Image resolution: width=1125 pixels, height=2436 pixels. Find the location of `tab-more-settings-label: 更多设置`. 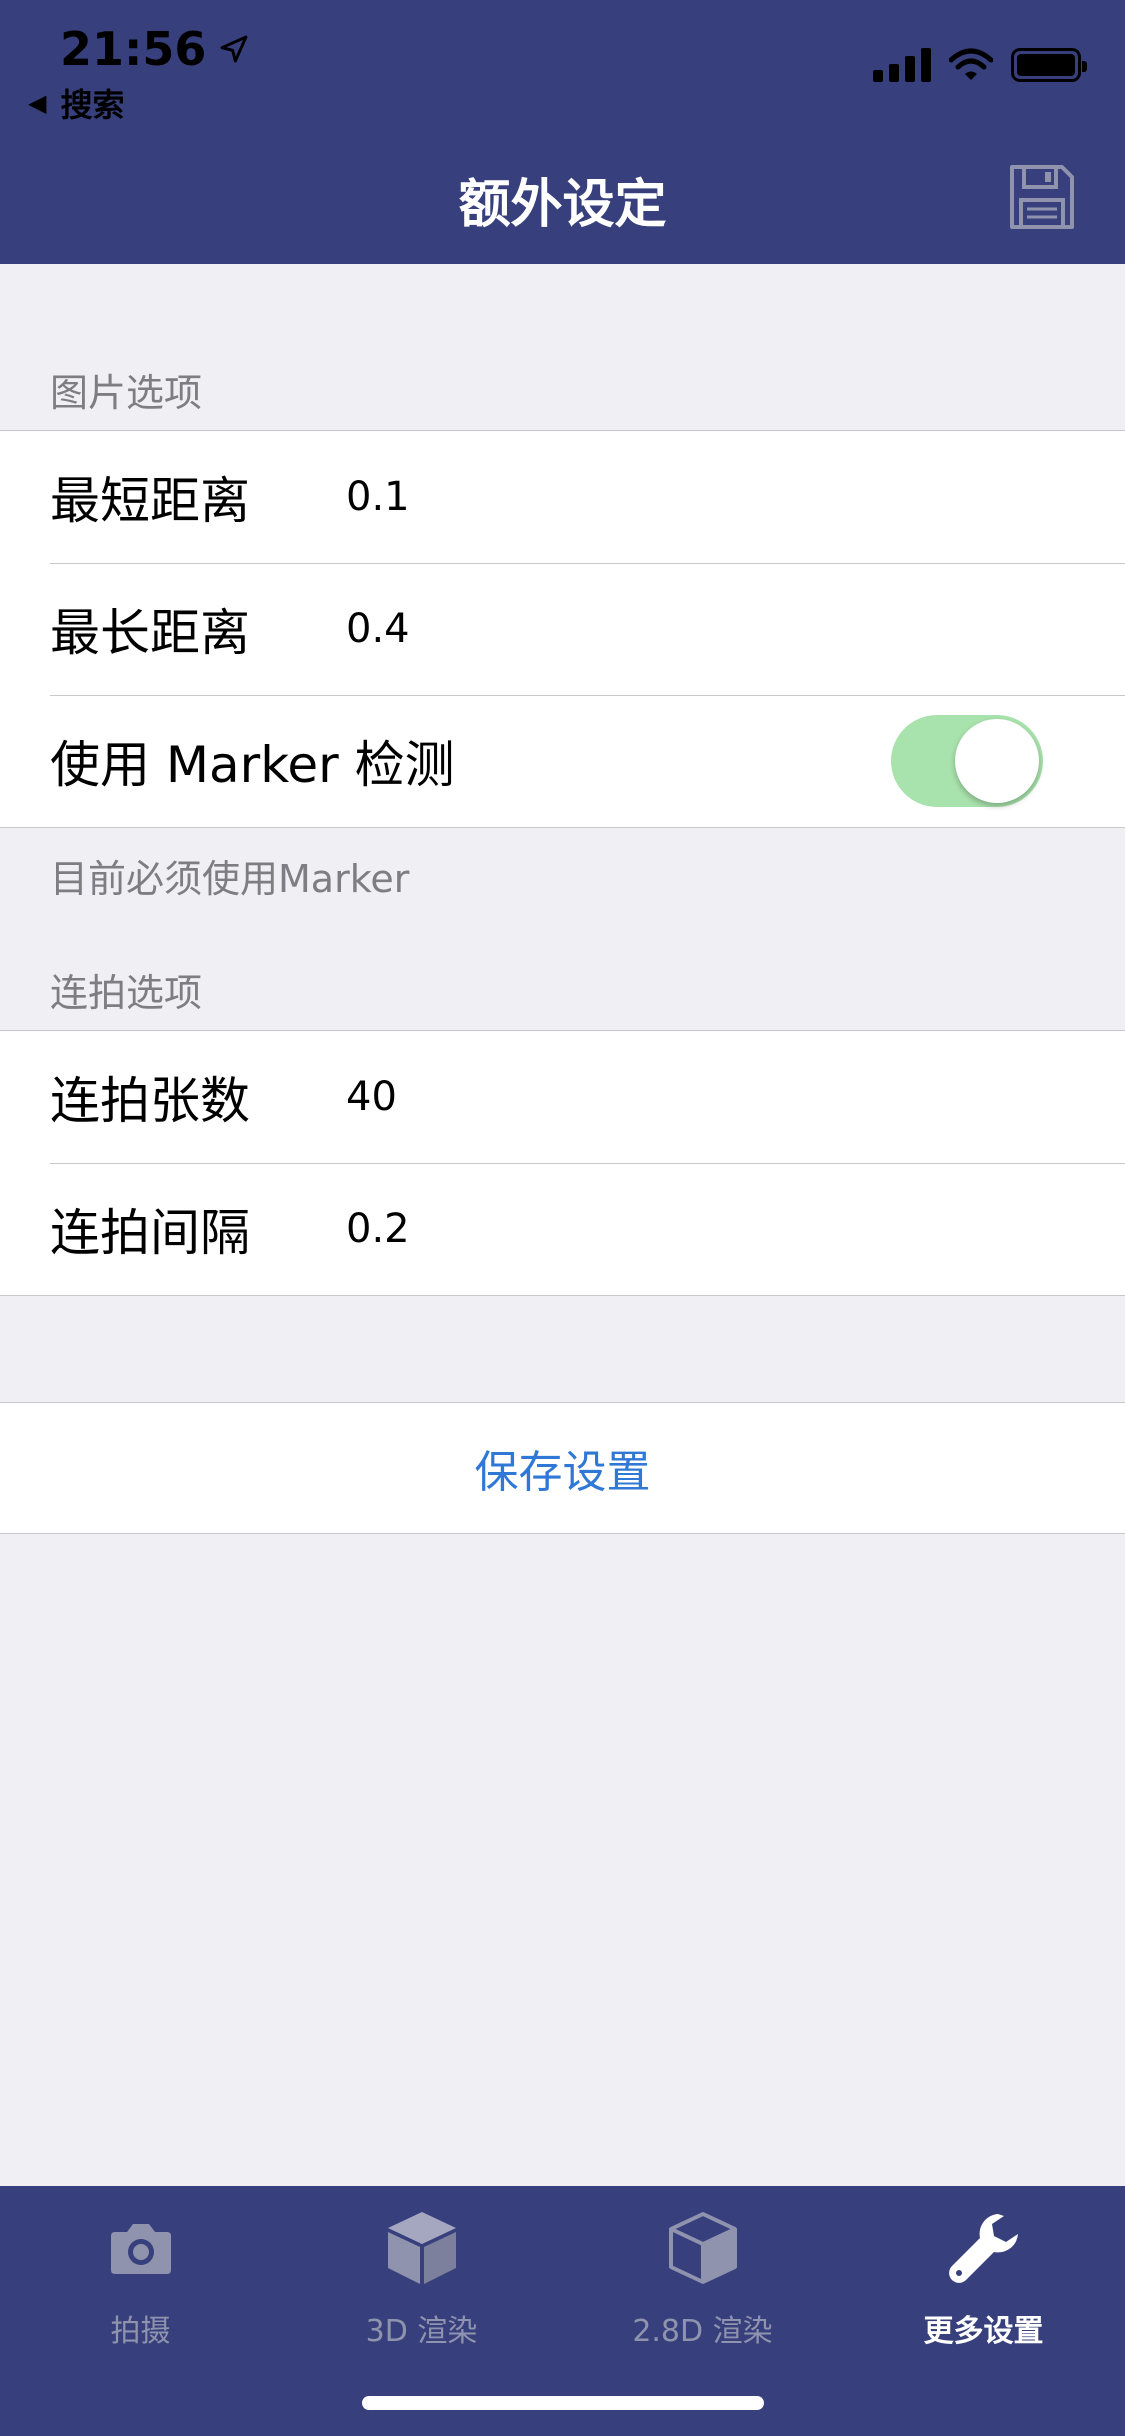

tab-more-settings-label: 更多设置 is located at coordinates (983, 2331).